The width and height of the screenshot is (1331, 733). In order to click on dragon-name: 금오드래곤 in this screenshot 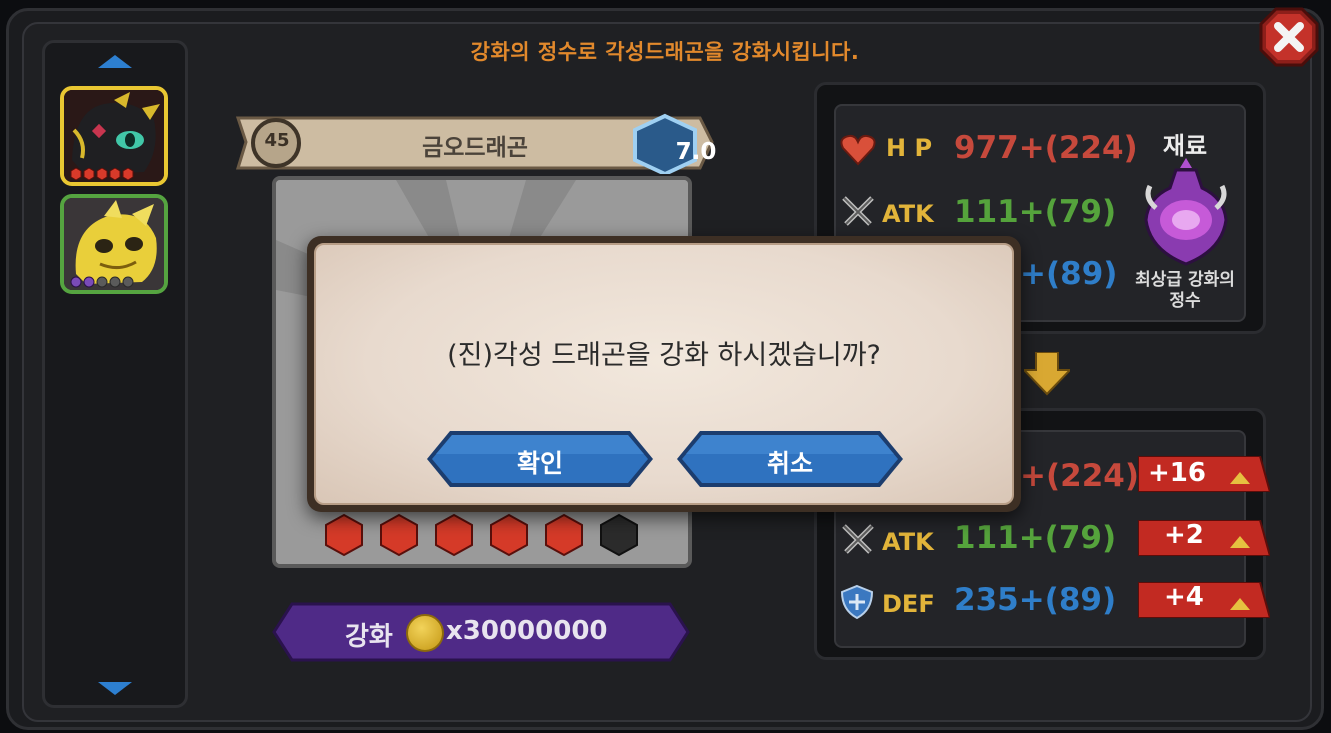, I will do `click(475, 148)`.